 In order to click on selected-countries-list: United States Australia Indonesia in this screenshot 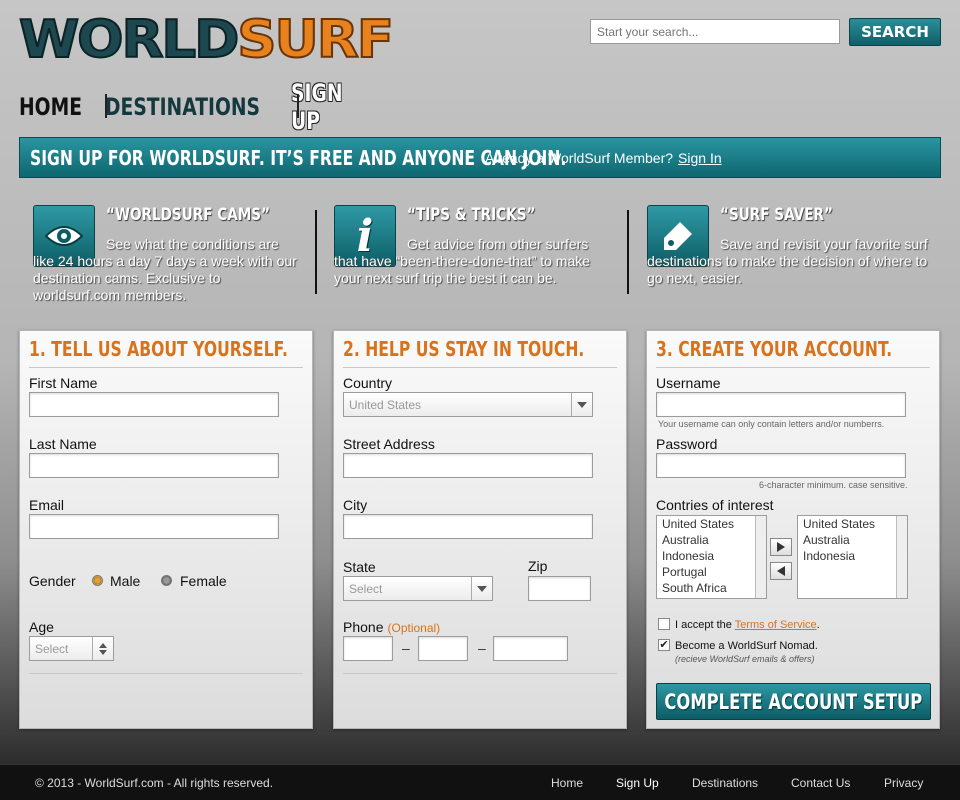, I will do `click(852, 557)`.